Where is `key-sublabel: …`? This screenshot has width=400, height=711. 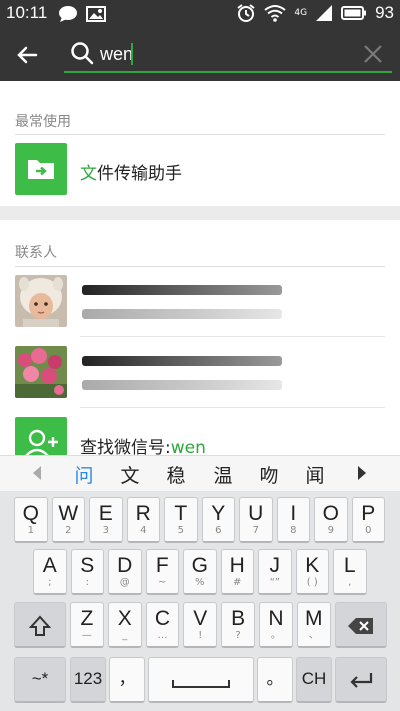
key-sublabel: … is located at coordinates (162, 635).